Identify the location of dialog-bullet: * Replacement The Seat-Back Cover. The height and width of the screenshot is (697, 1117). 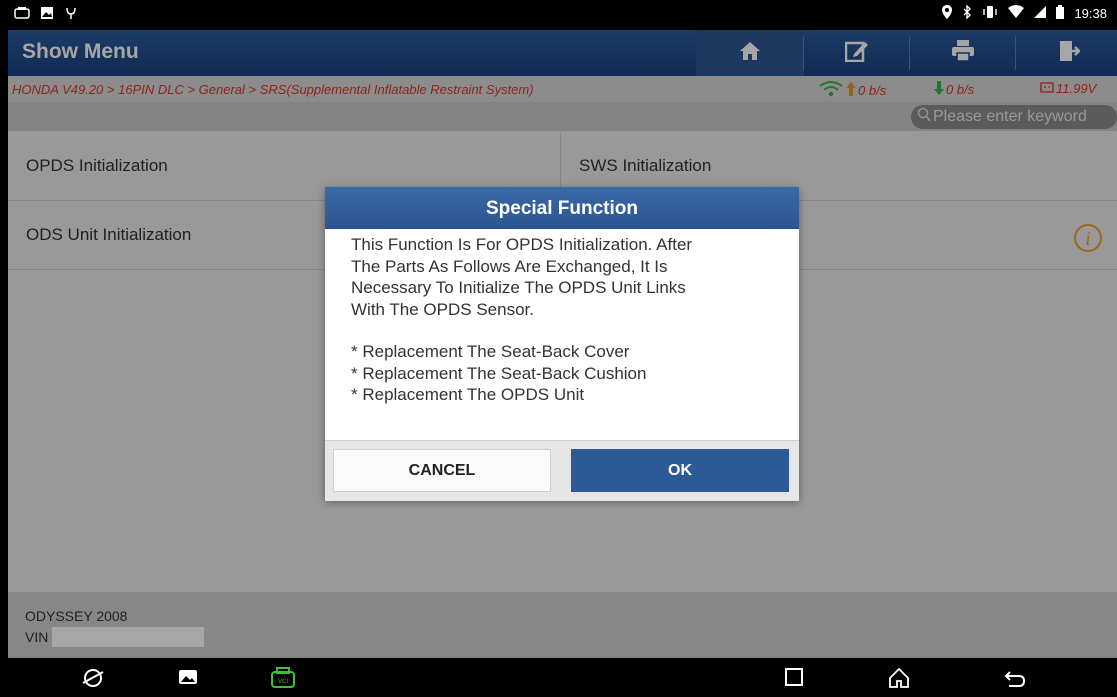
(490, 351).